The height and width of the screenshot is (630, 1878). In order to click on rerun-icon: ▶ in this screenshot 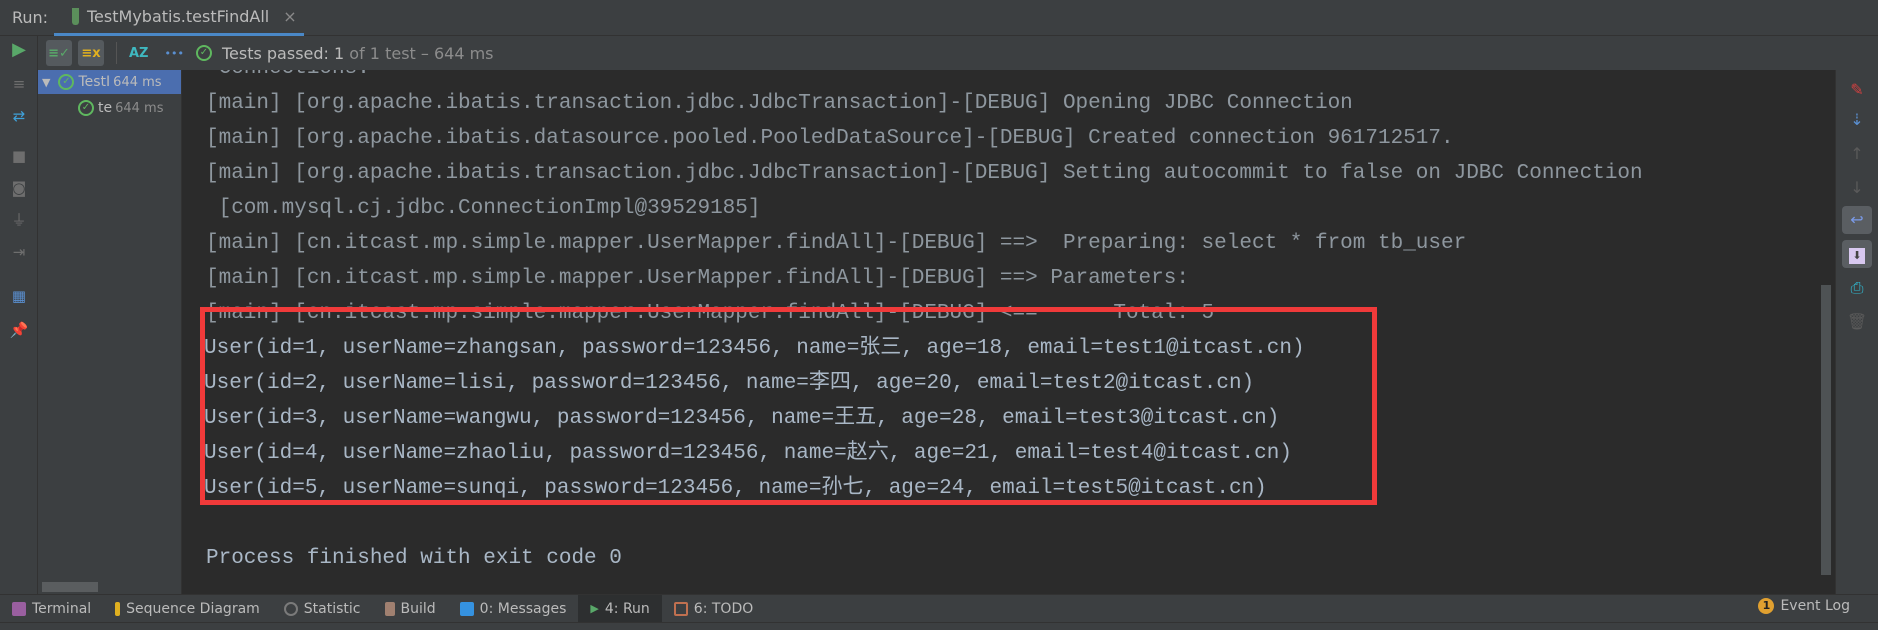, I will do `click(19, 50)`.